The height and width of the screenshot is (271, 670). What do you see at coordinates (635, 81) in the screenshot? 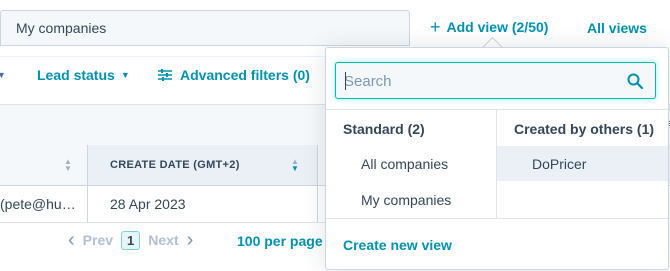
I see `search-icon` at bounding box center [635, 81].